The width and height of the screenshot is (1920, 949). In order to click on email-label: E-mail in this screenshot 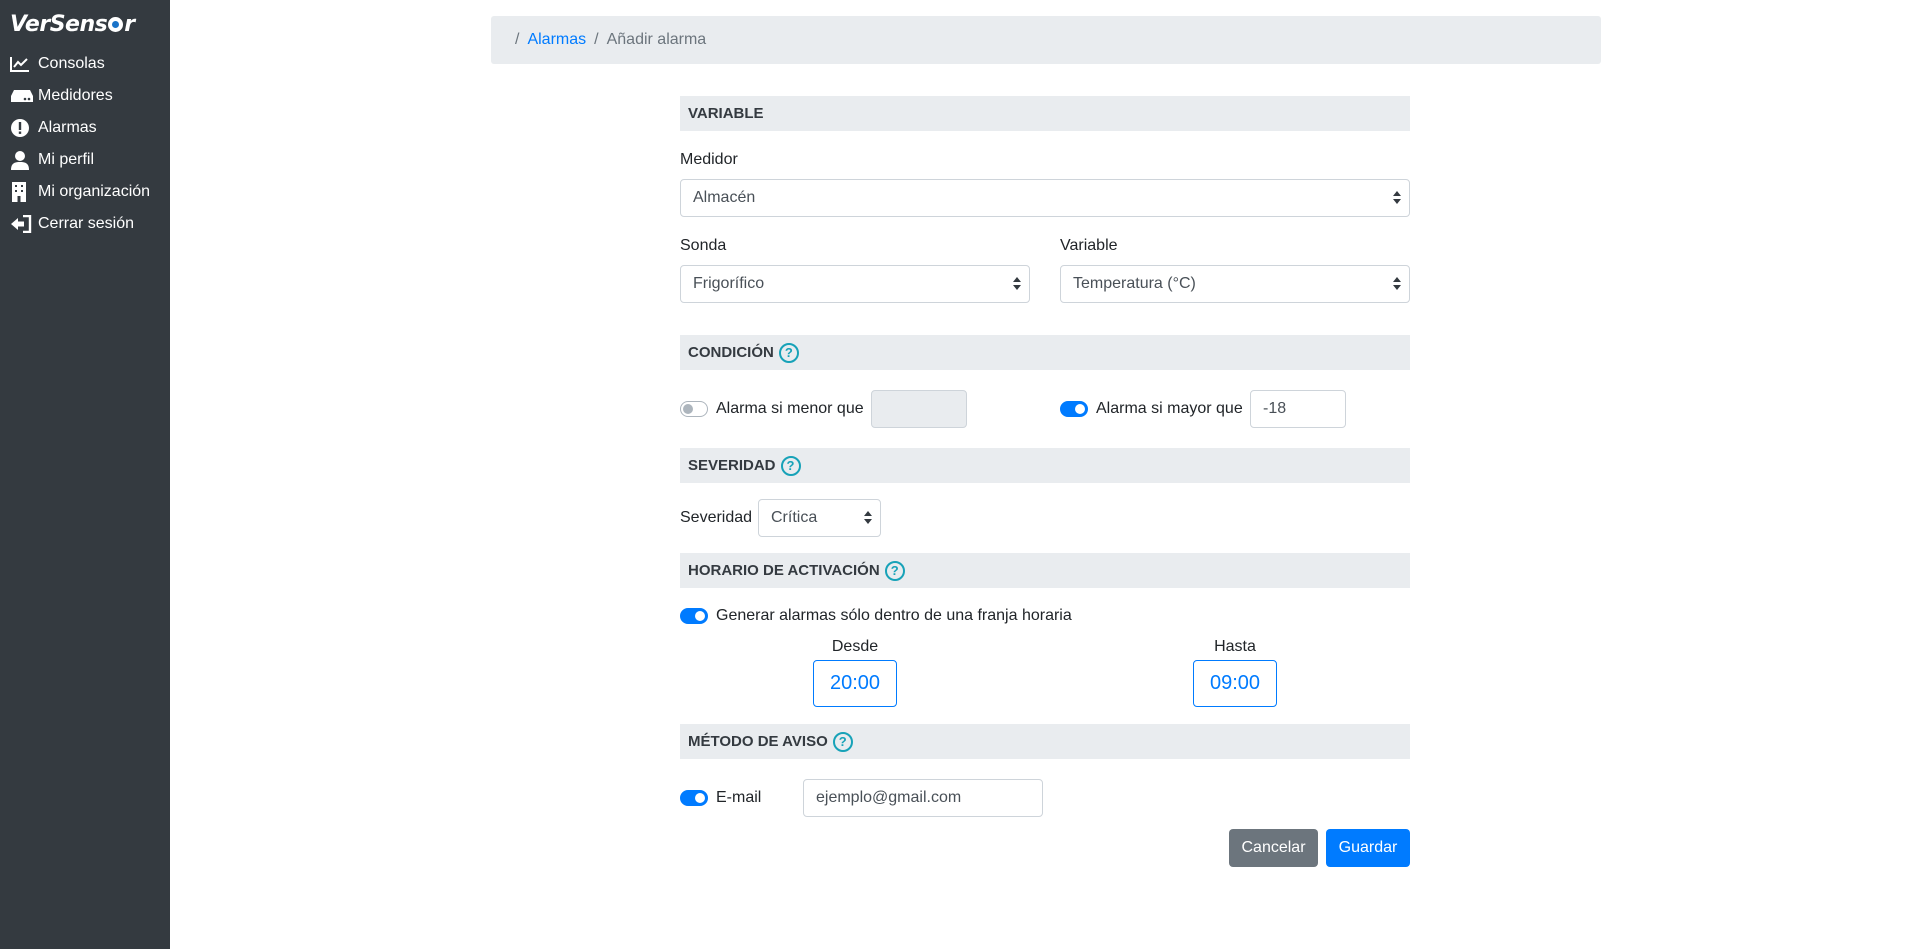, I will do `click(739, 797)`.